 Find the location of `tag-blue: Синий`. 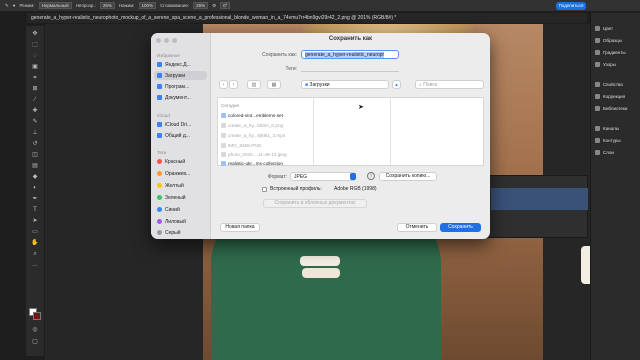

tag-blue: Синий is located at coordinates (180, 209).